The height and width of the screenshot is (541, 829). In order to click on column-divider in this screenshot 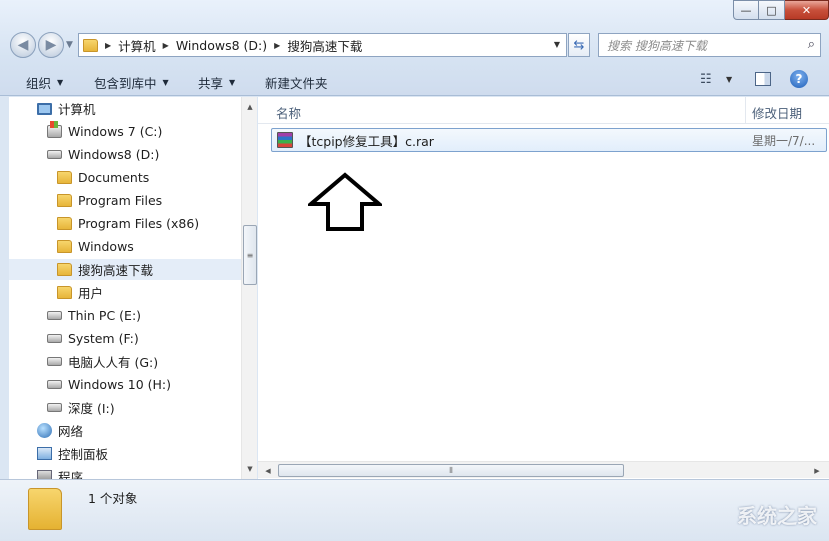, I will do `click(745, 110)`.